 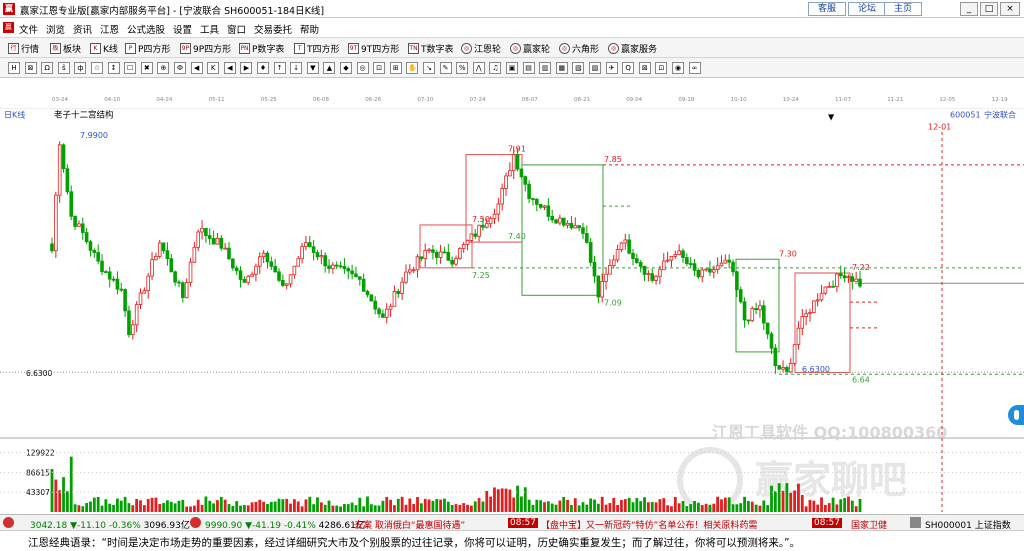 What do you see at coordinates (512, 68) in the screenshot?
I see `drawing-tool-30-icon: ▣` at bounding box center [512, 68].